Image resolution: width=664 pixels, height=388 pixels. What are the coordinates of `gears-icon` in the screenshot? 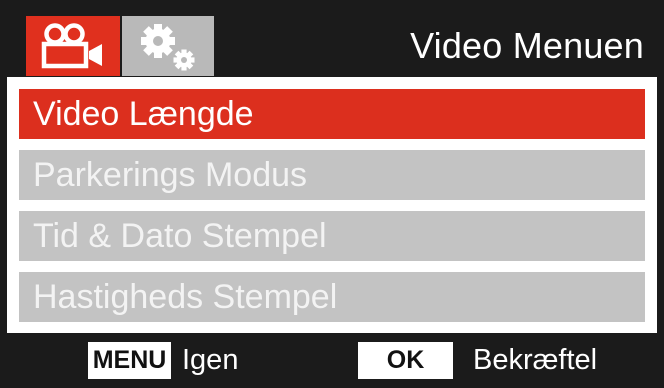 It's located at (168, 46).